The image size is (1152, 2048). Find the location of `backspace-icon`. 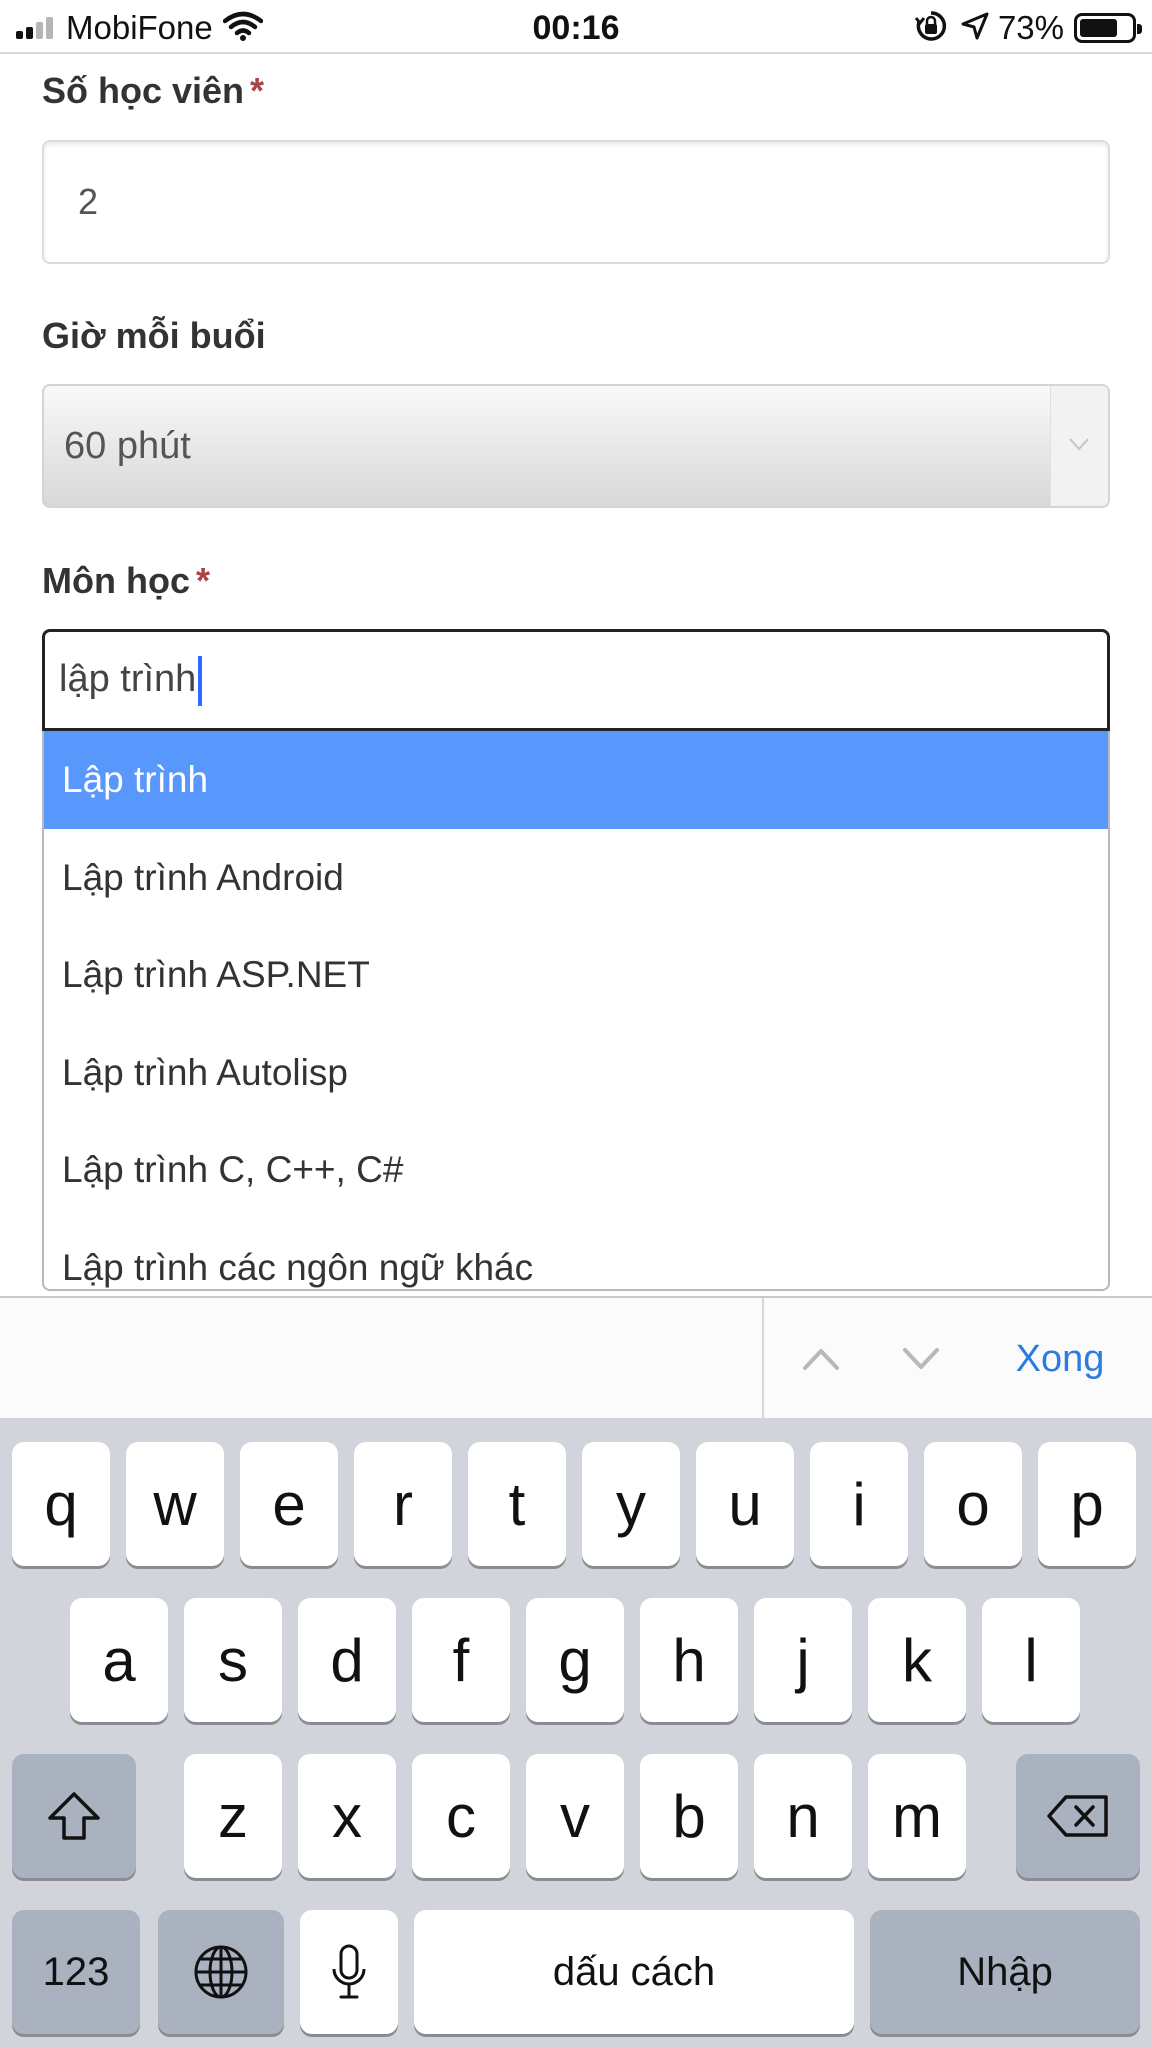

backspace-icon is located at coordinates (1077, 1816).